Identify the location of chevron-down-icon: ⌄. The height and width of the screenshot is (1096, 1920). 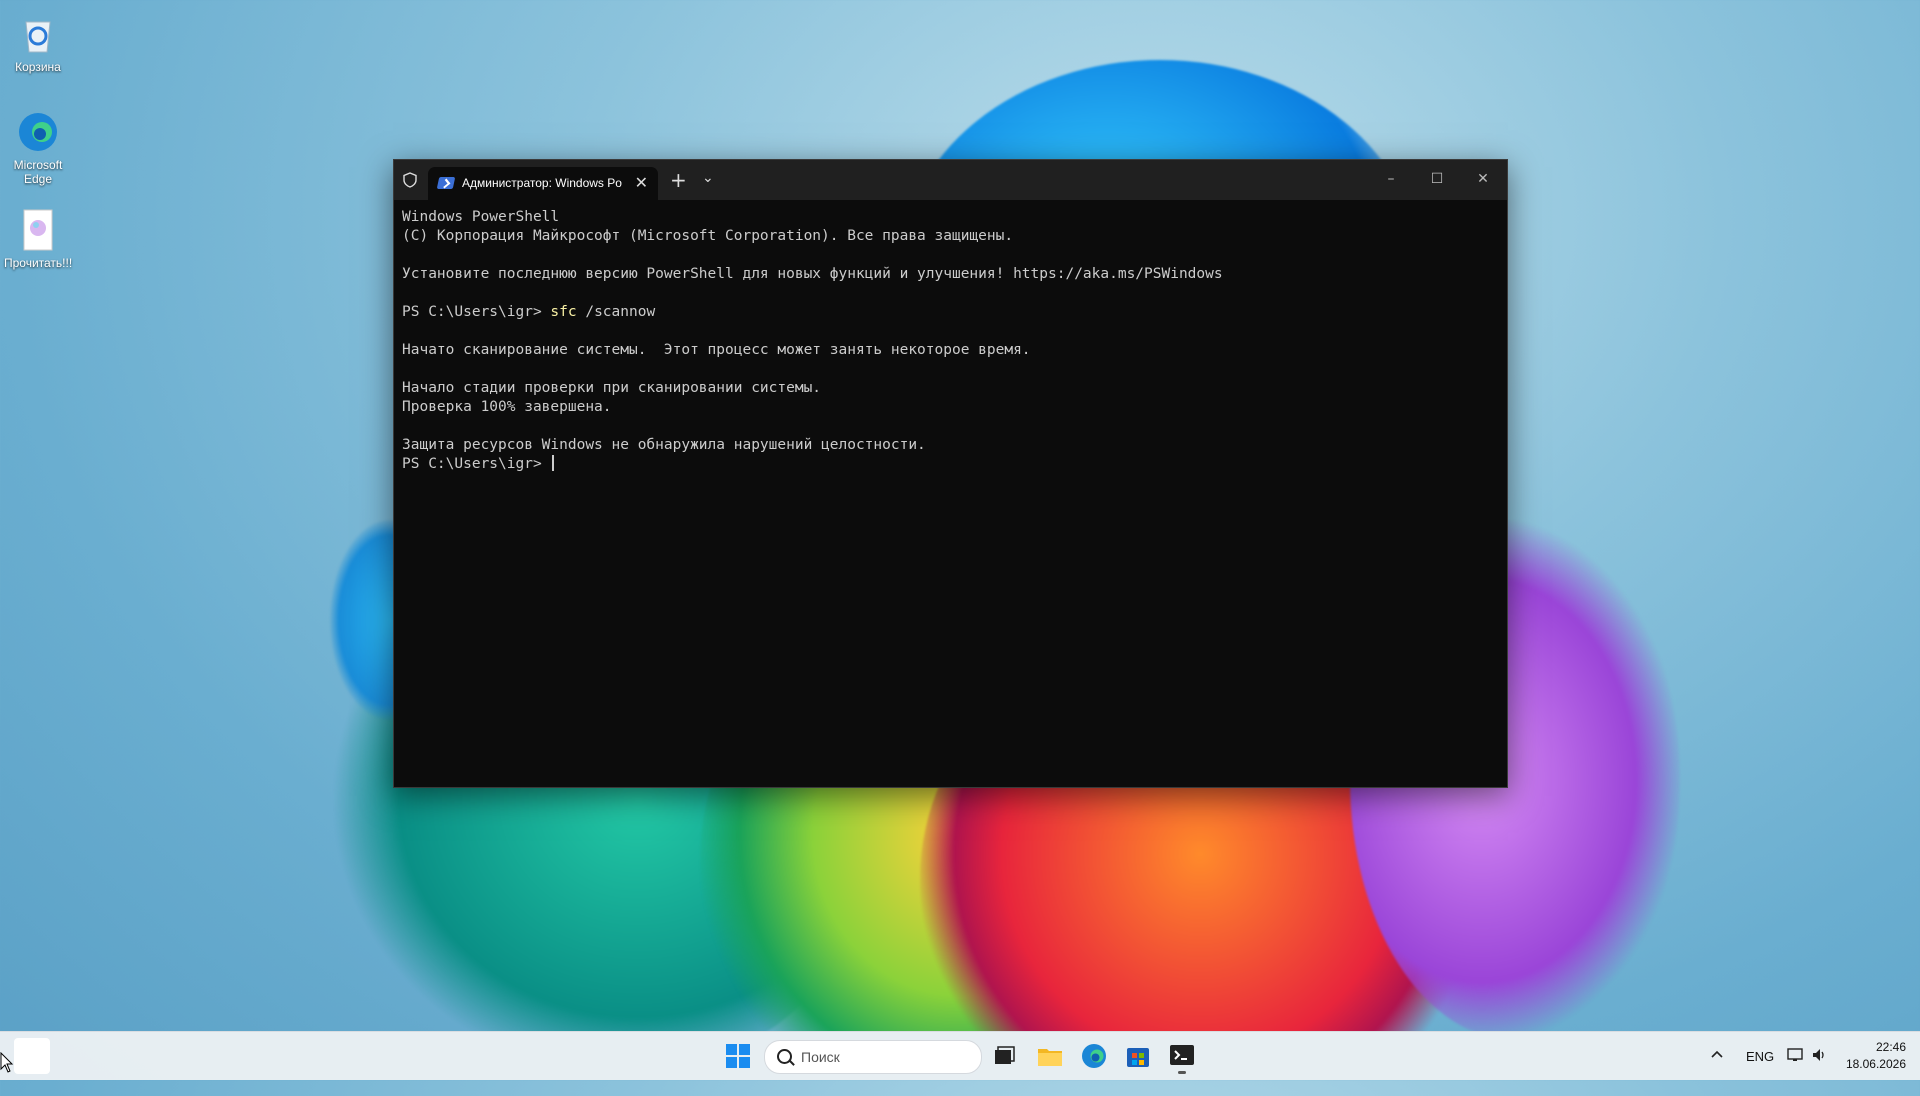
(708, 178).